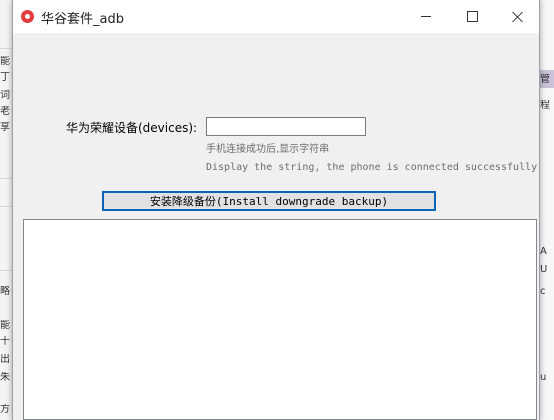 The height and width of the screenshot is (420, 554). What do you see at coordinates (545, 105) in the screenshot?
I see `background-glyph: 程` at bounding box center [545, 105].